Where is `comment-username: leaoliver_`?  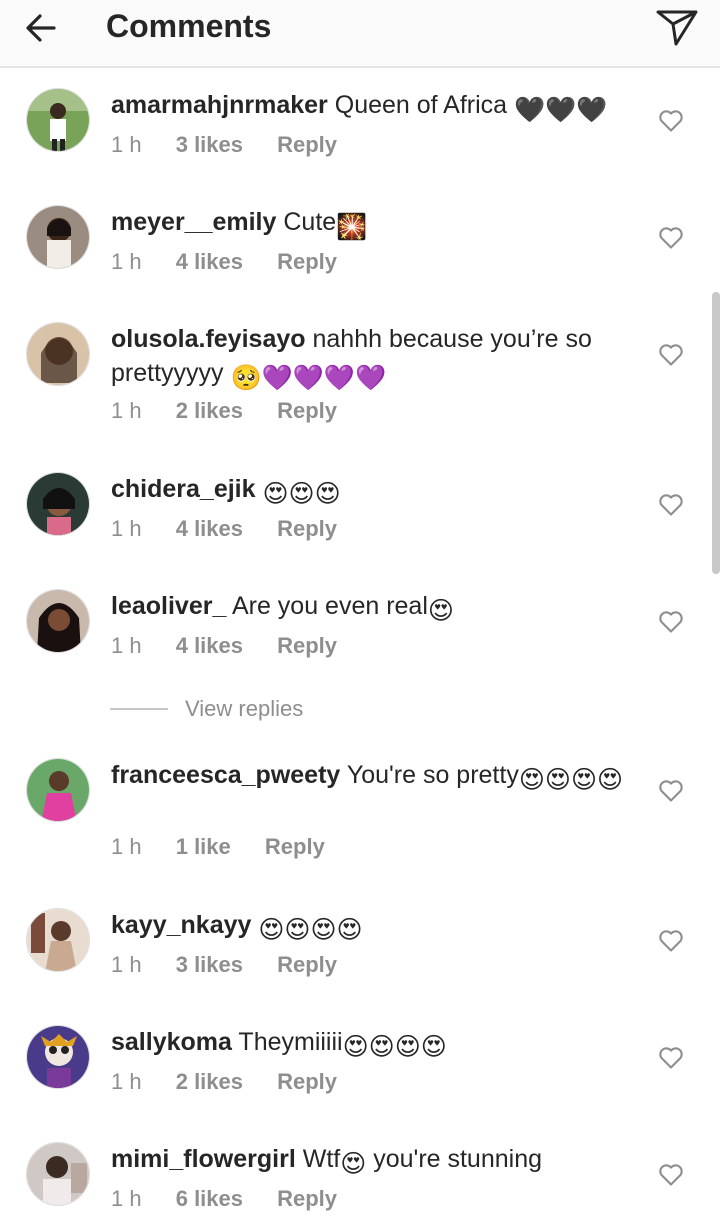
comment-username: leaoliver_ is located at coordinates (168, 606).